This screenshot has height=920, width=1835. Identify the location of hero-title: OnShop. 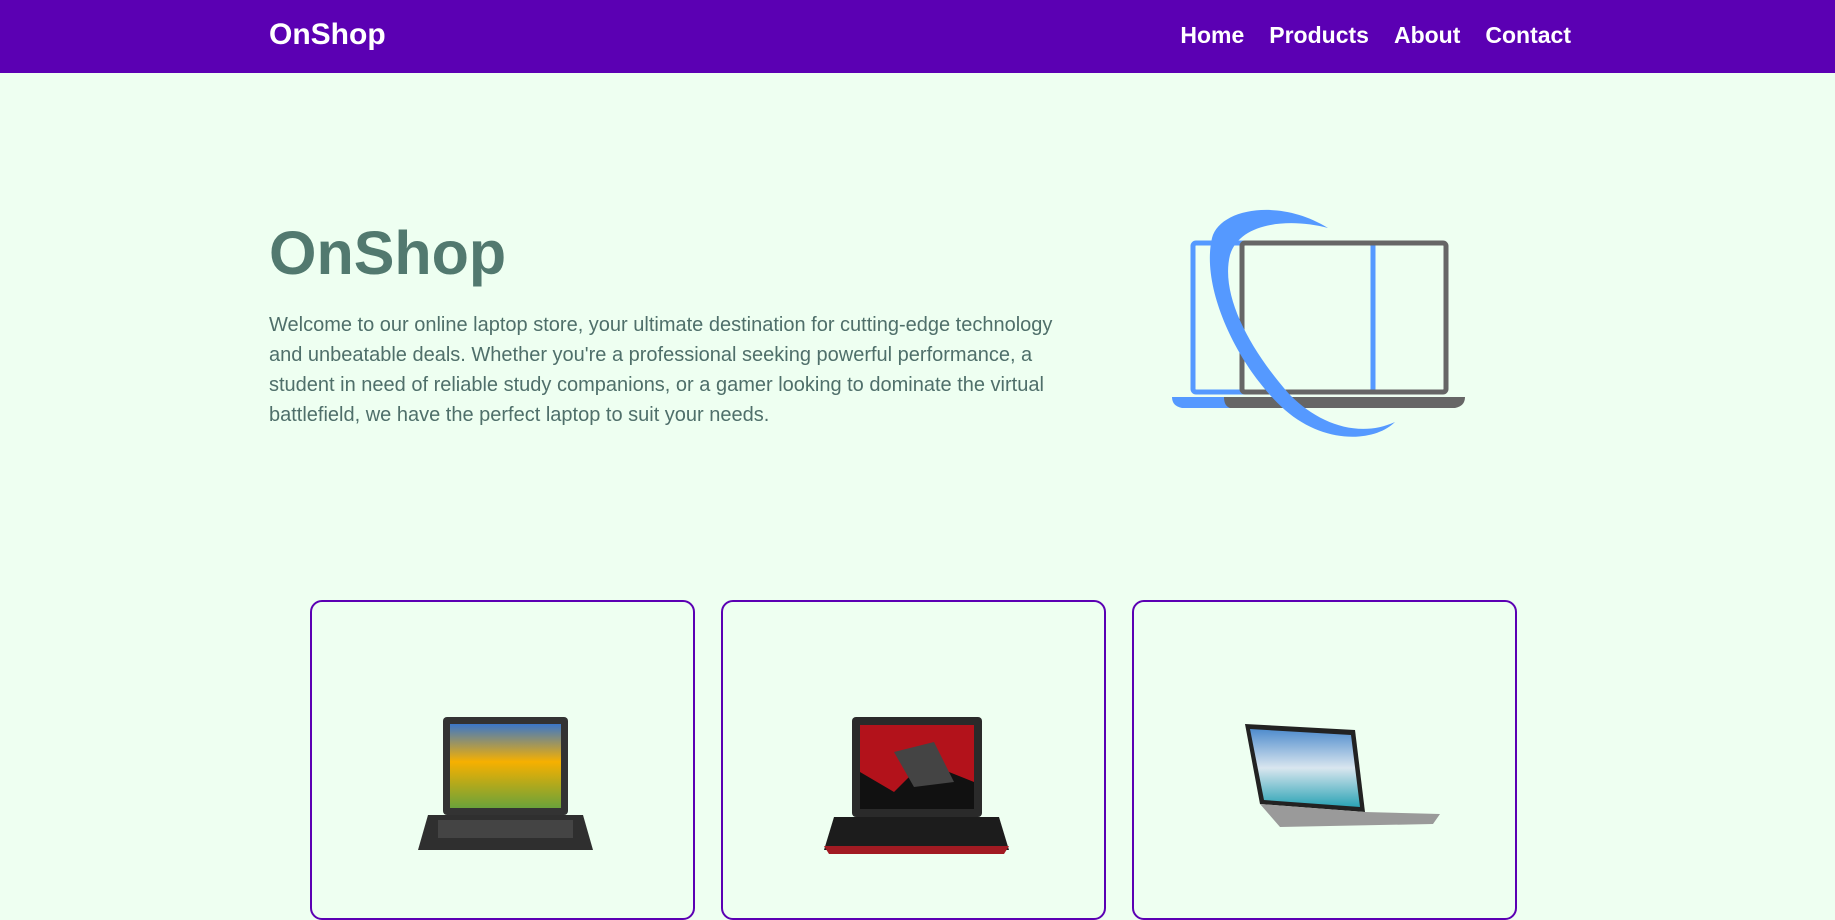
(388, 253).